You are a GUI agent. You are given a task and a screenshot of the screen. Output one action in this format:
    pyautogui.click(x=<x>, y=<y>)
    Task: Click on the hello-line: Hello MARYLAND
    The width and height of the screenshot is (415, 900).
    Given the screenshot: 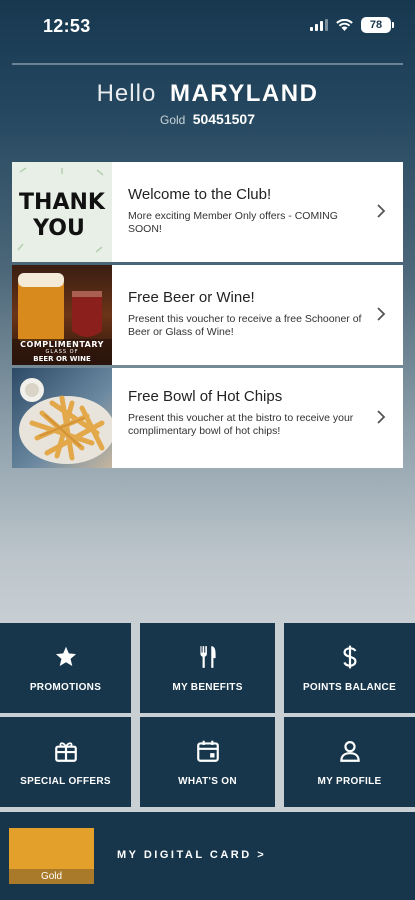 What is the action you would take?
    pyautogui.click(x=207, y=94)
    